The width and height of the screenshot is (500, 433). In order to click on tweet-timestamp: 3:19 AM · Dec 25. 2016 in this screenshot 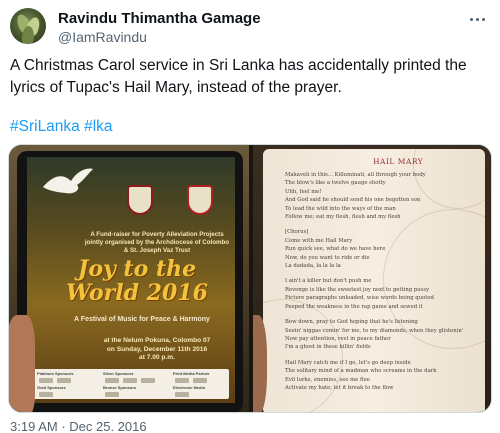, I will do `click(78, 426)`.